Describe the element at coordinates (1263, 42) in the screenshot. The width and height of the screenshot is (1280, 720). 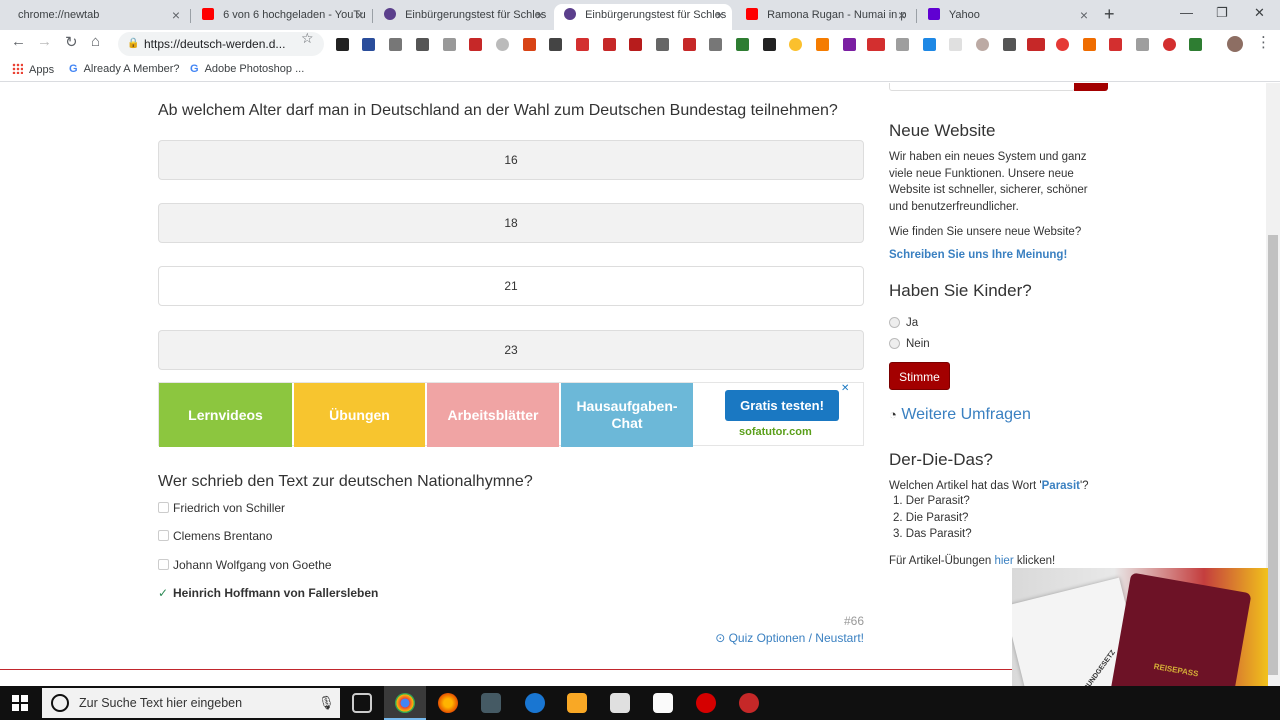
I see `menu-kebab-icon: ⋮` at that location.